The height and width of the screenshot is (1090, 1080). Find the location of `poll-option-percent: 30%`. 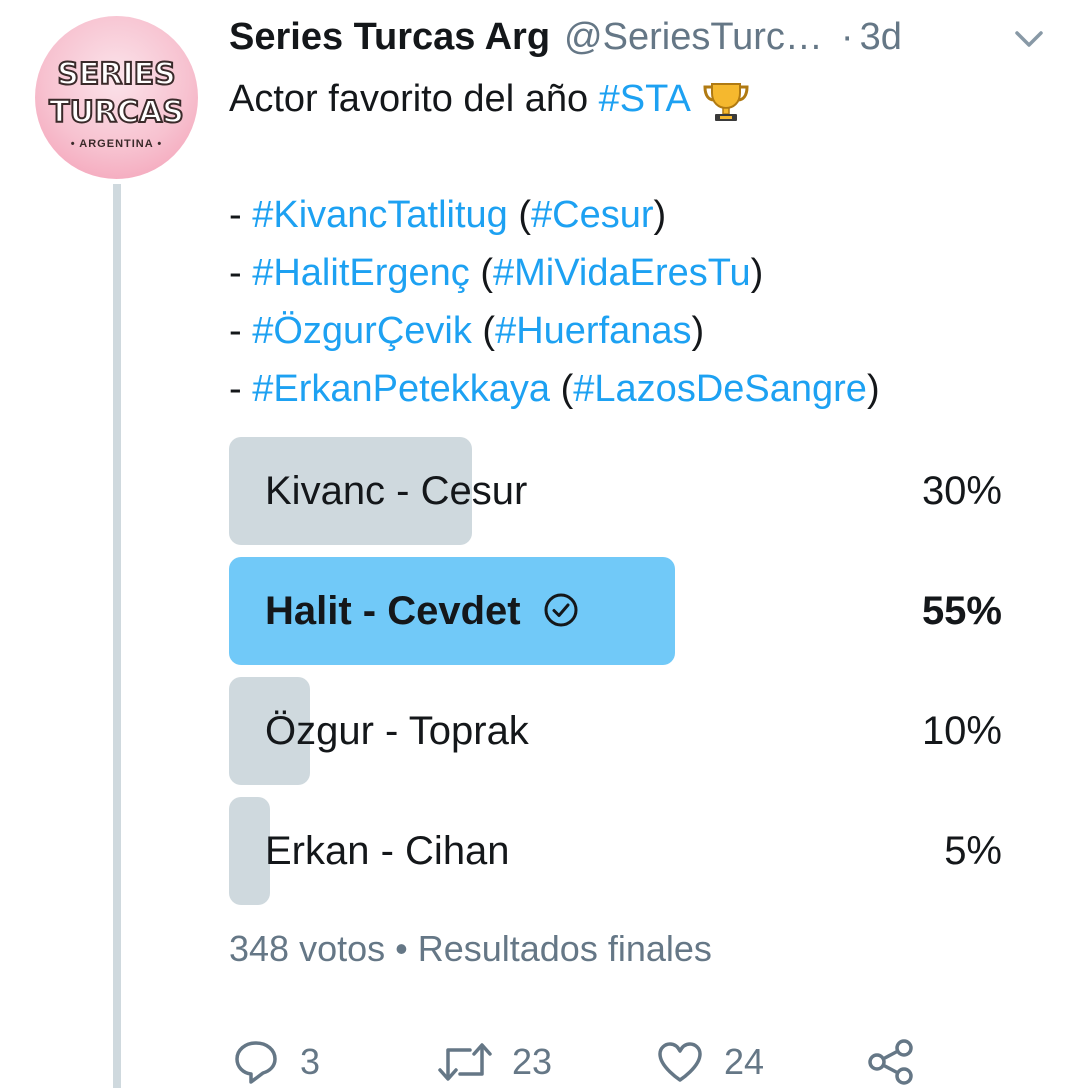

poll-option-percent: 30% is located at coordinates (961, 491).